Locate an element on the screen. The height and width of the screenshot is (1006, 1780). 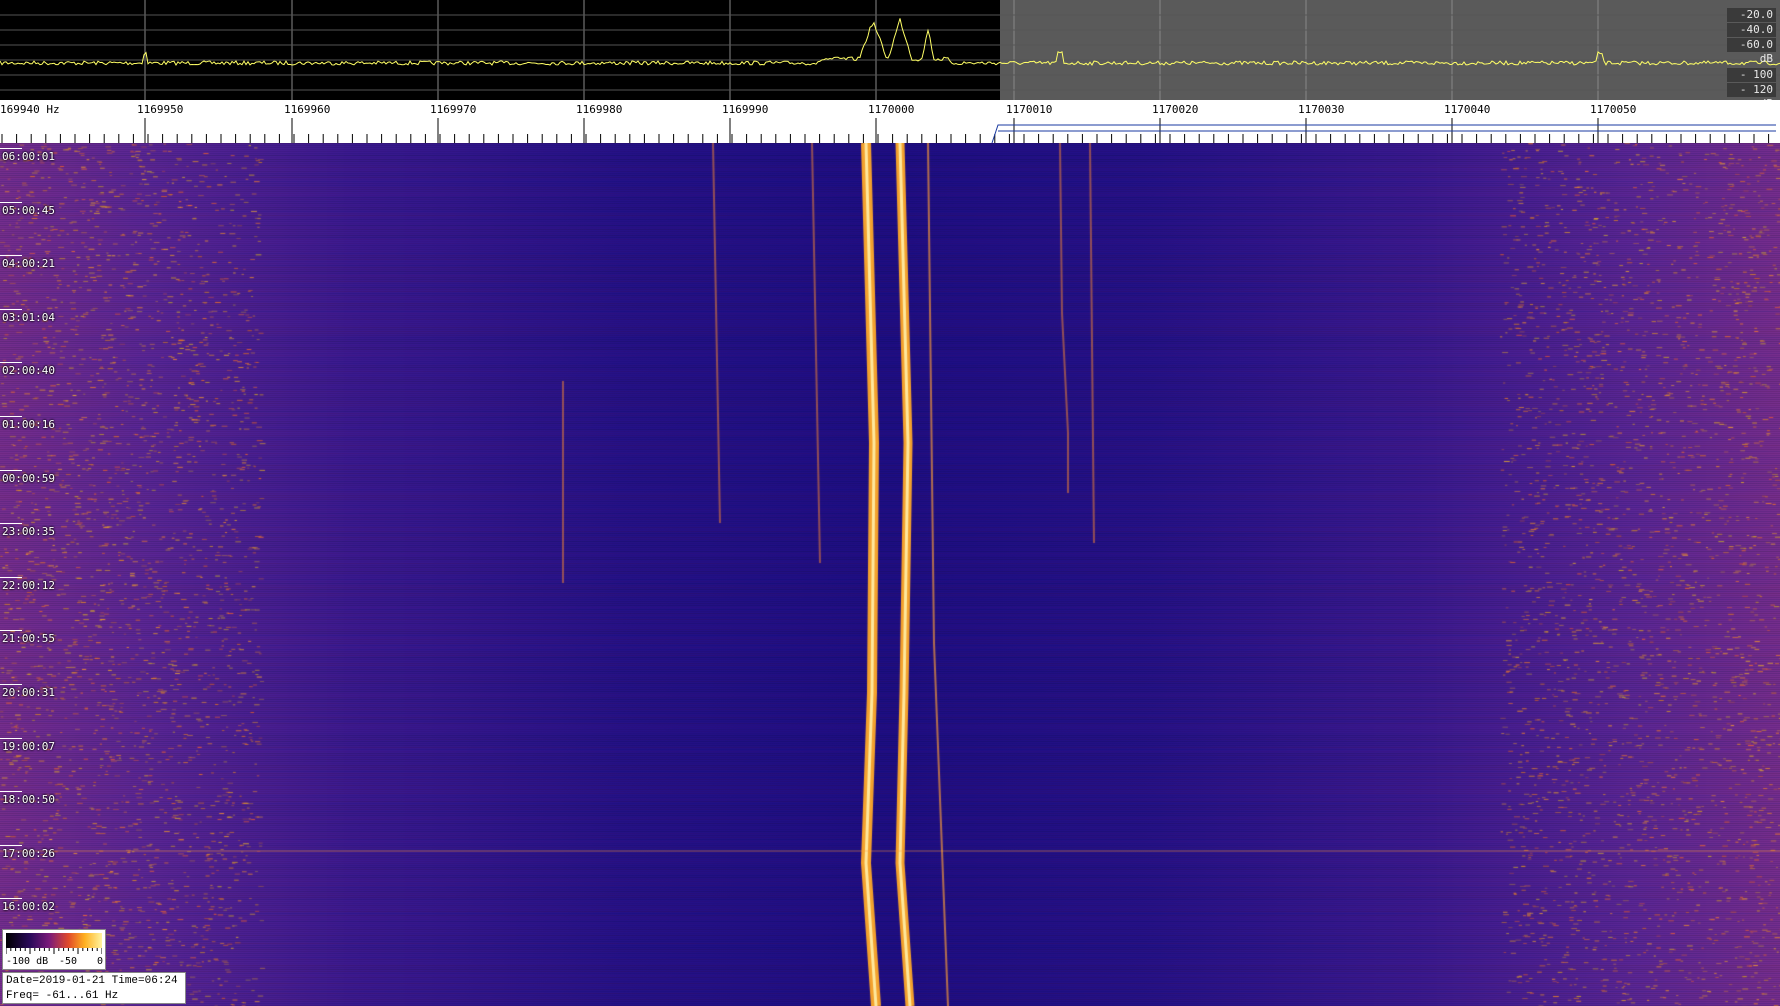
color-scale-min: -100 dB is located at coordinates (27, 961).